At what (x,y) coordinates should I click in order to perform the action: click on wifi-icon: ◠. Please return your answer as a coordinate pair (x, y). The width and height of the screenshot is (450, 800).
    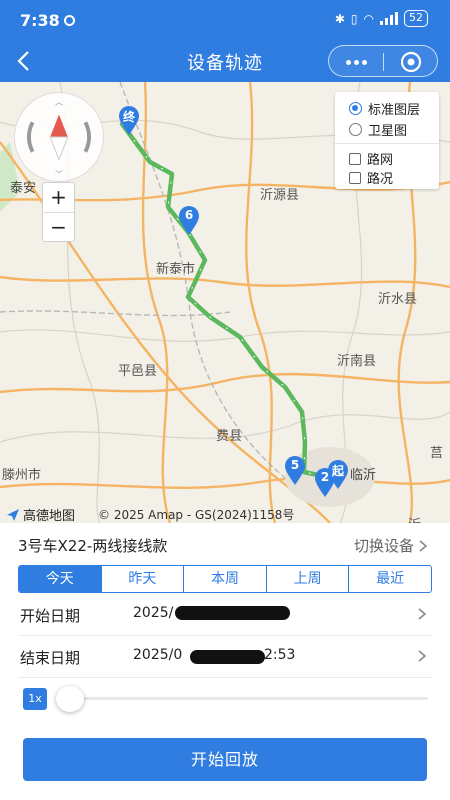
    Looking at the image, I should click on (368, 18).